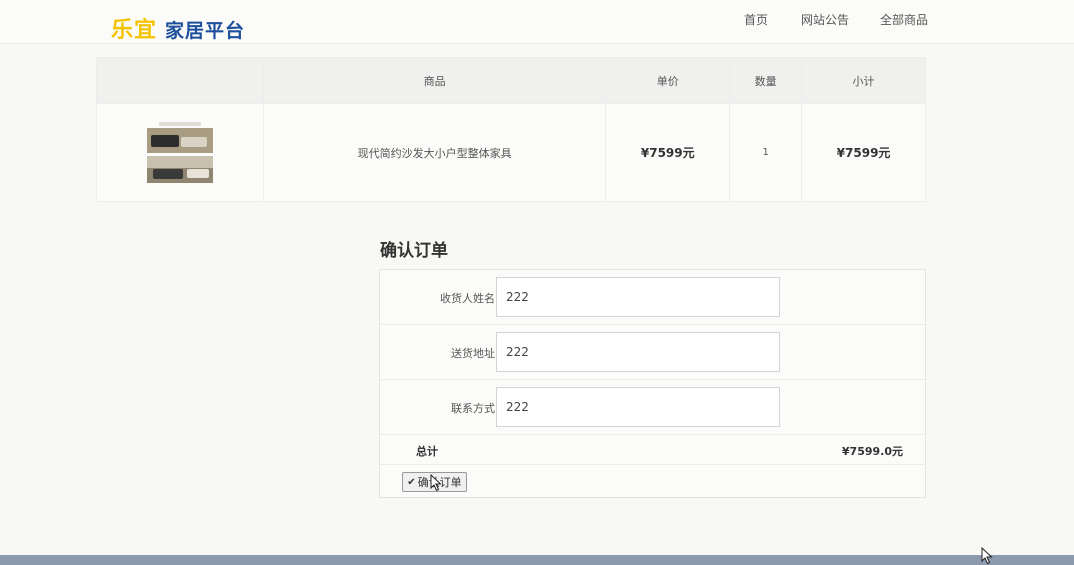 The height and width of the screenshot is (565, 1074). What do you see at coordinates (638, 407) in the screenshot?
I see `contact-input` at bounding box center [638, 407].